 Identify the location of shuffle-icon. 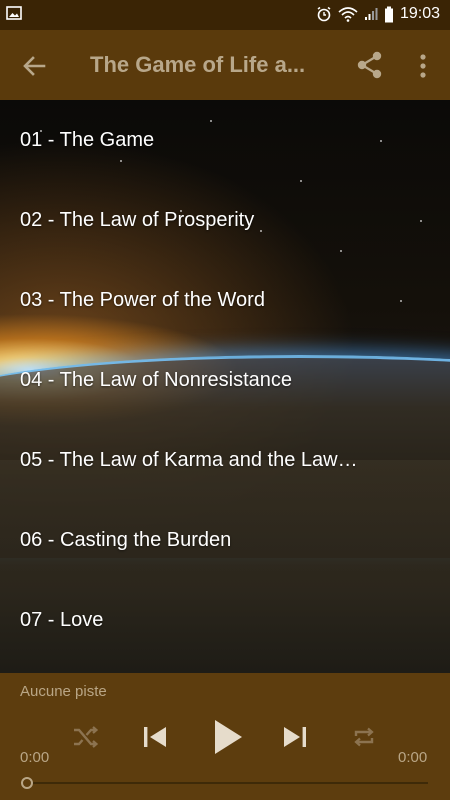
(85, 737).